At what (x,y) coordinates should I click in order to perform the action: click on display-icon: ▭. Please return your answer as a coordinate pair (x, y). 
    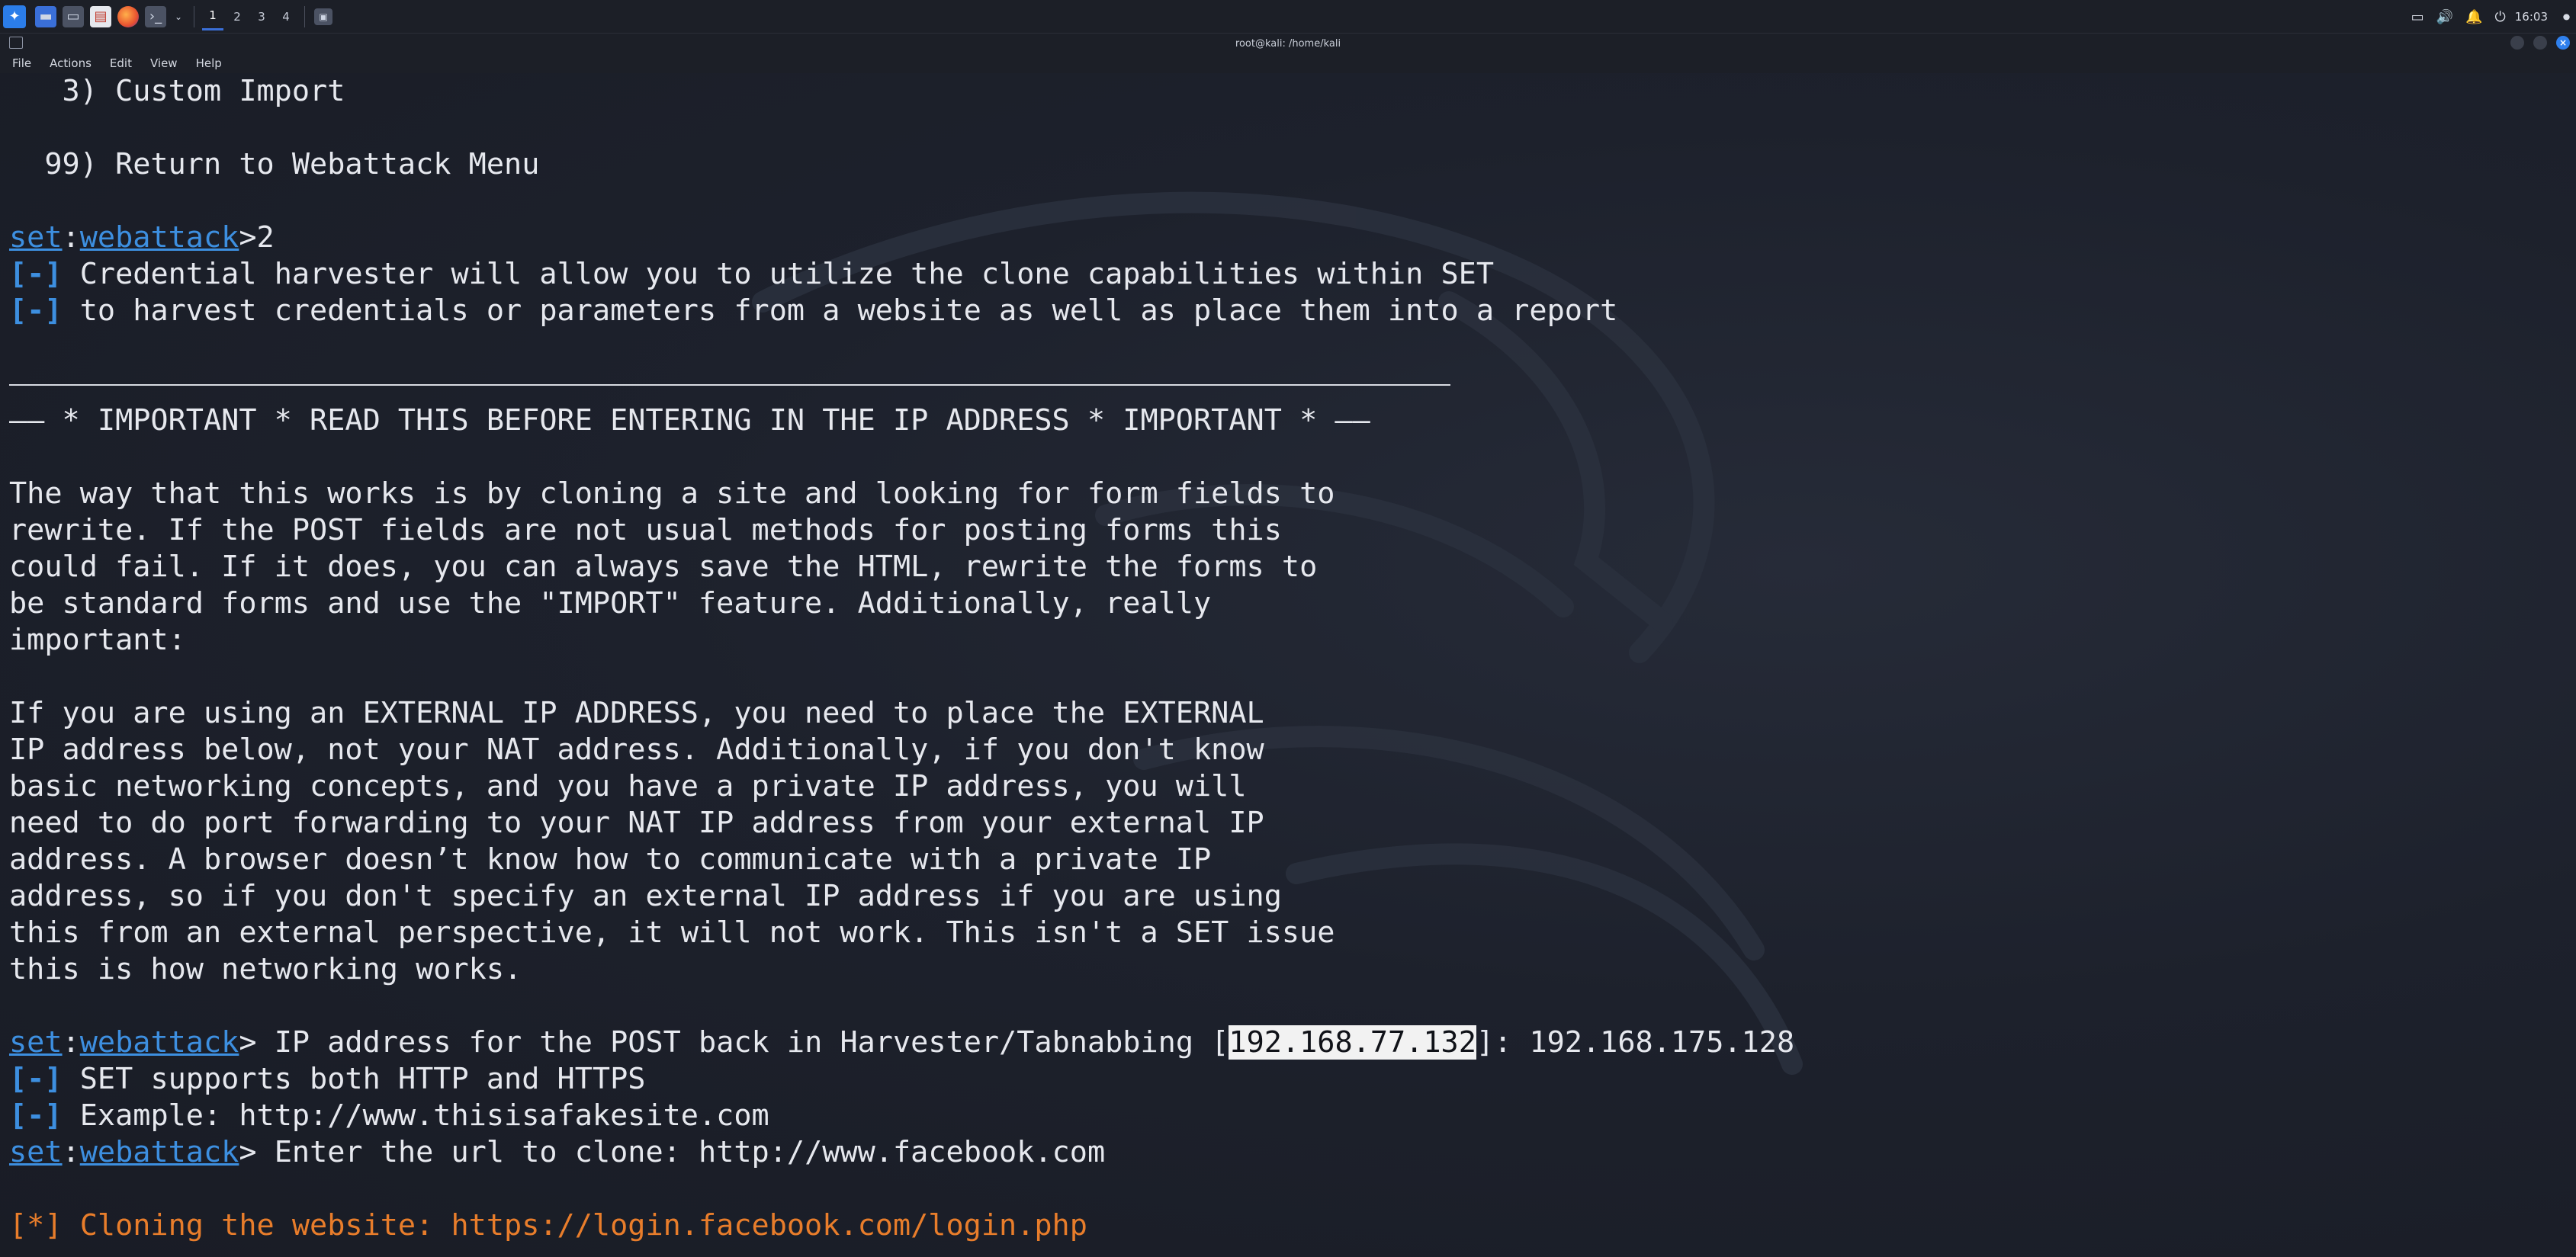
    Looking at the image, I should click on (2417, 17).